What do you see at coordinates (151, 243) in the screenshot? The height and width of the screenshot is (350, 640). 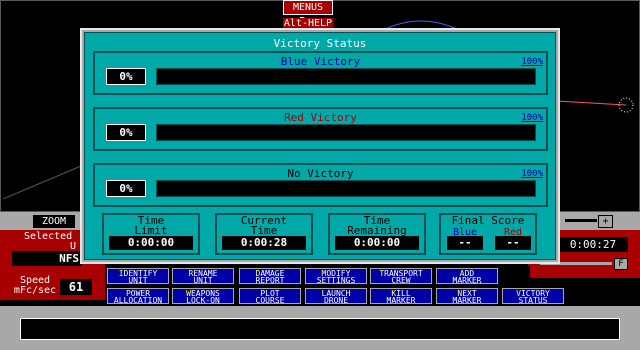 I see `time-limit-value: 0:00:00` at bounding box center [151, 243].